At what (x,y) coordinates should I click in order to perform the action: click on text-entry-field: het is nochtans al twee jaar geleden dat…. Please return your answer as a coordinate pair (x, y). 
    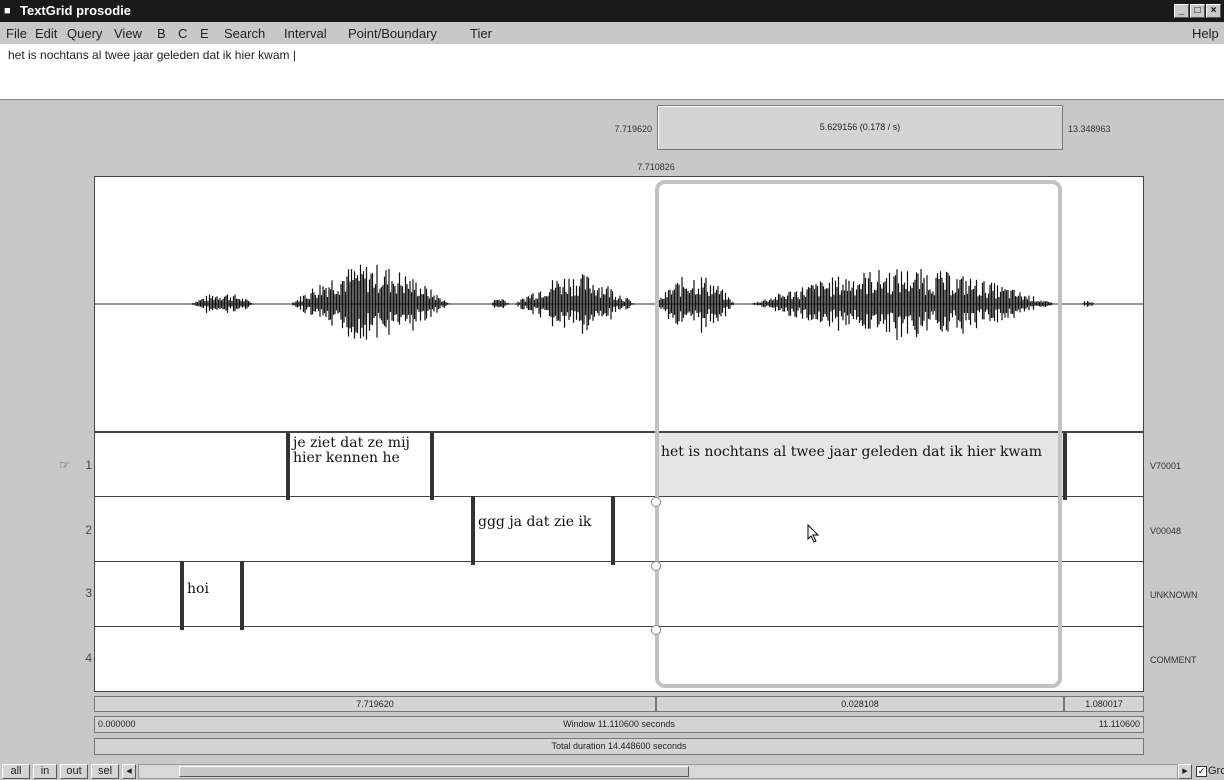
    Looking at the image, I should click on (612, 72).